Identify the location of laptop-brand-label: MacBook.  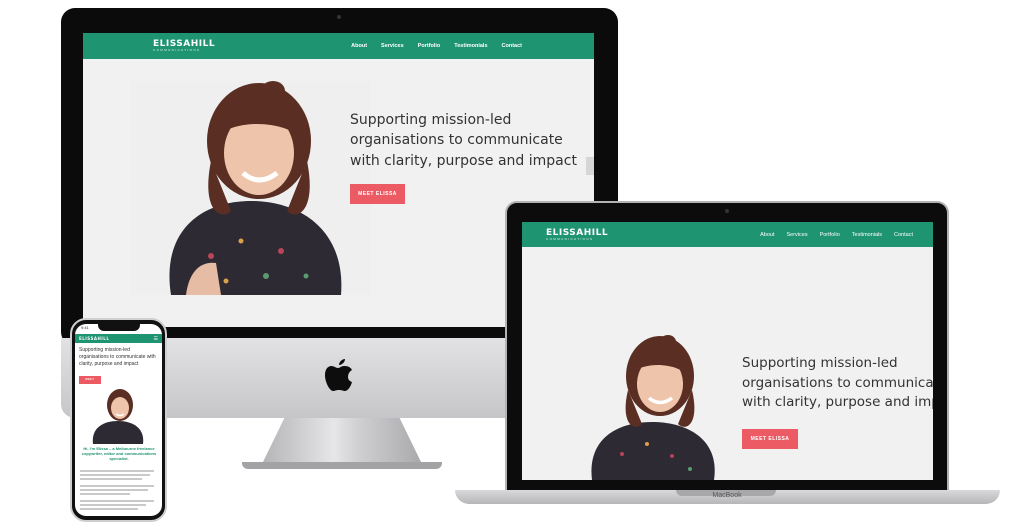
(727, 495).